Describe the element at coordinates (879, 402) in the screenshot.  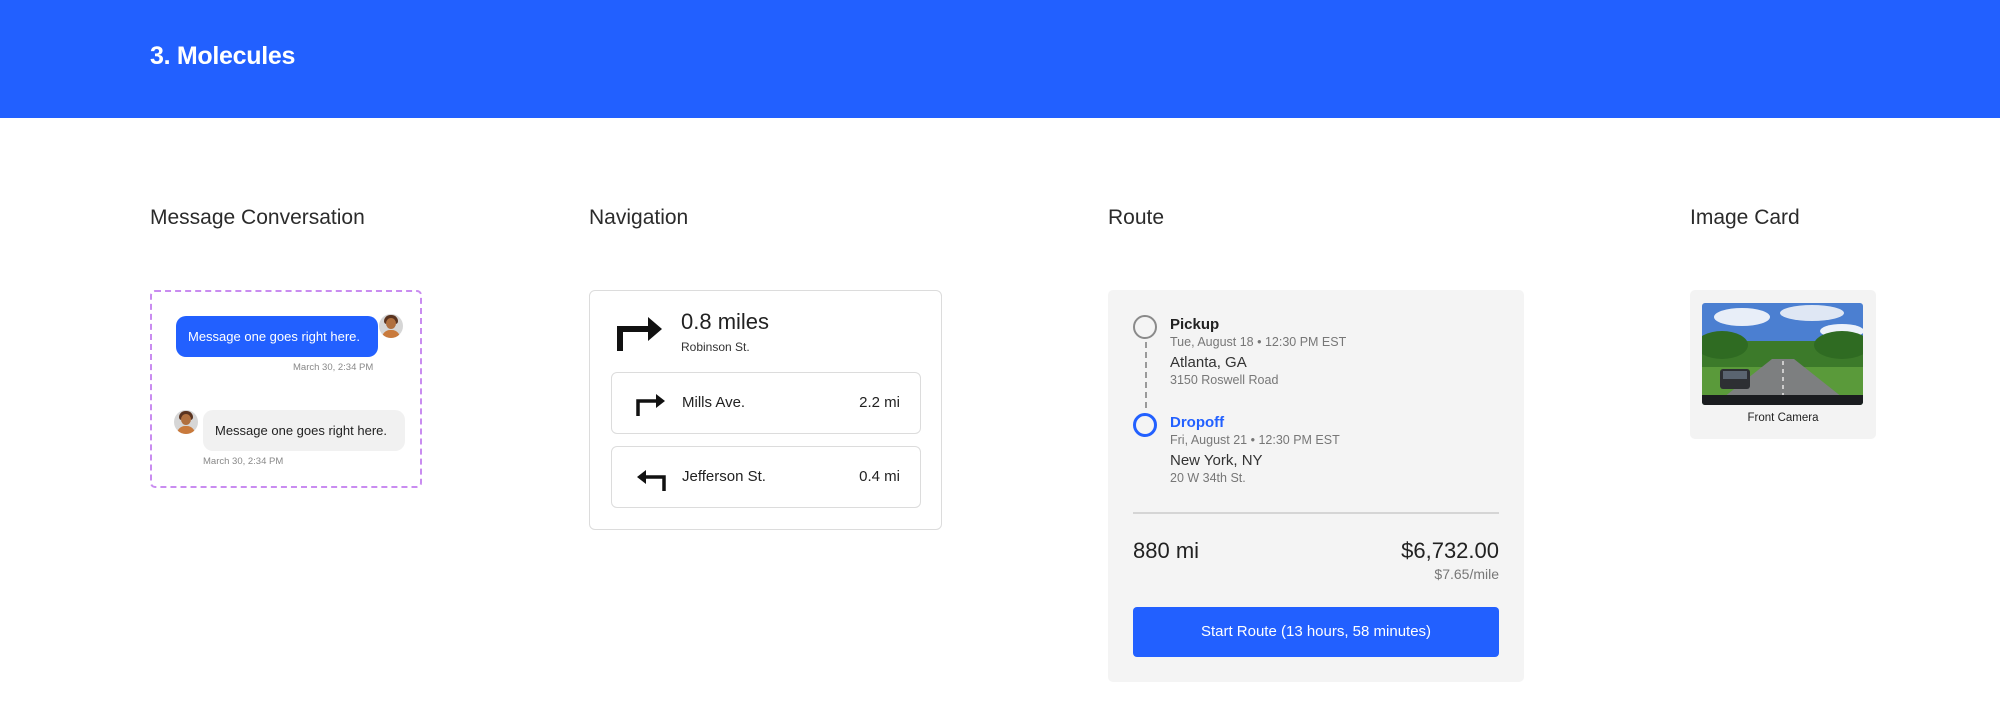
I see `nav-step-distance: 2.2 mi` at that location.